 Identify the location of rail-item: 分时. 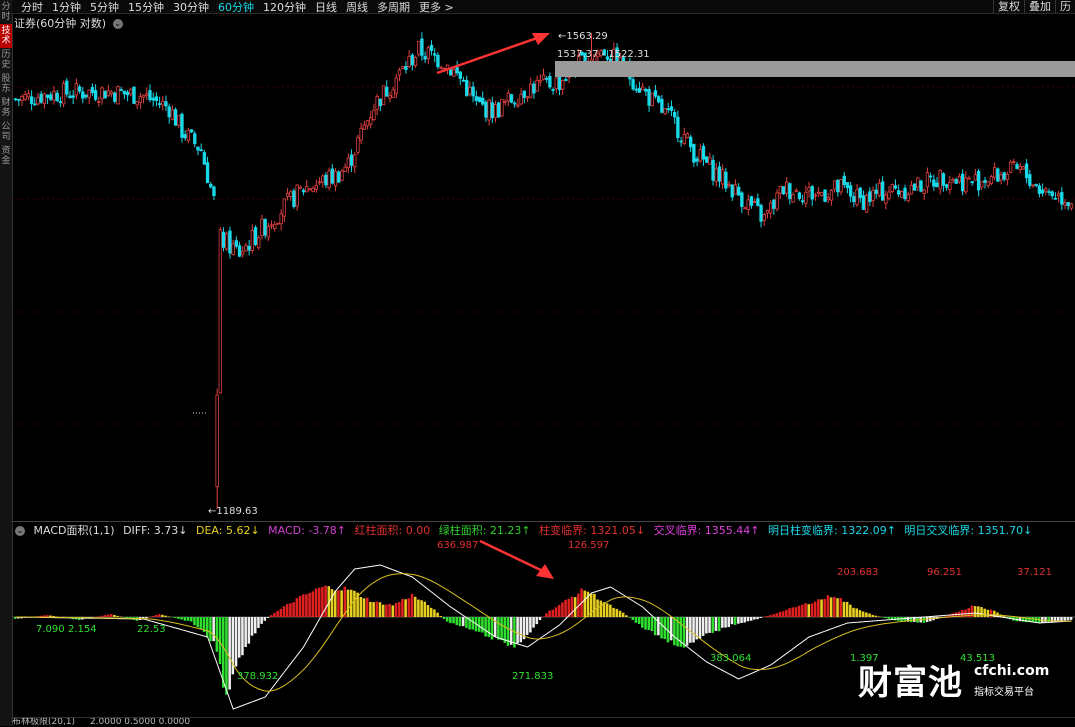
(6, 12).